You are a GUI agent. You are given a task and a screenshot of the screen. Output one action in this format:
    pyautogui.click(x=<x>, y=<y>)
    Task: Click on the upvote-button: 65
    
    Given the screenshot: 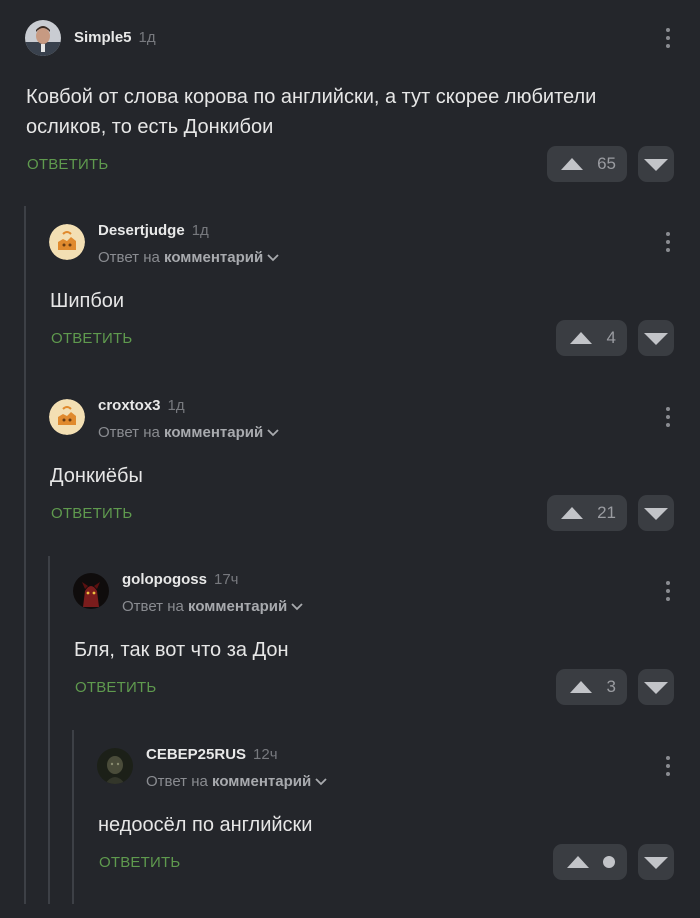 What is the action you would take?
    pyautogui.click(x=587, y=164)
    